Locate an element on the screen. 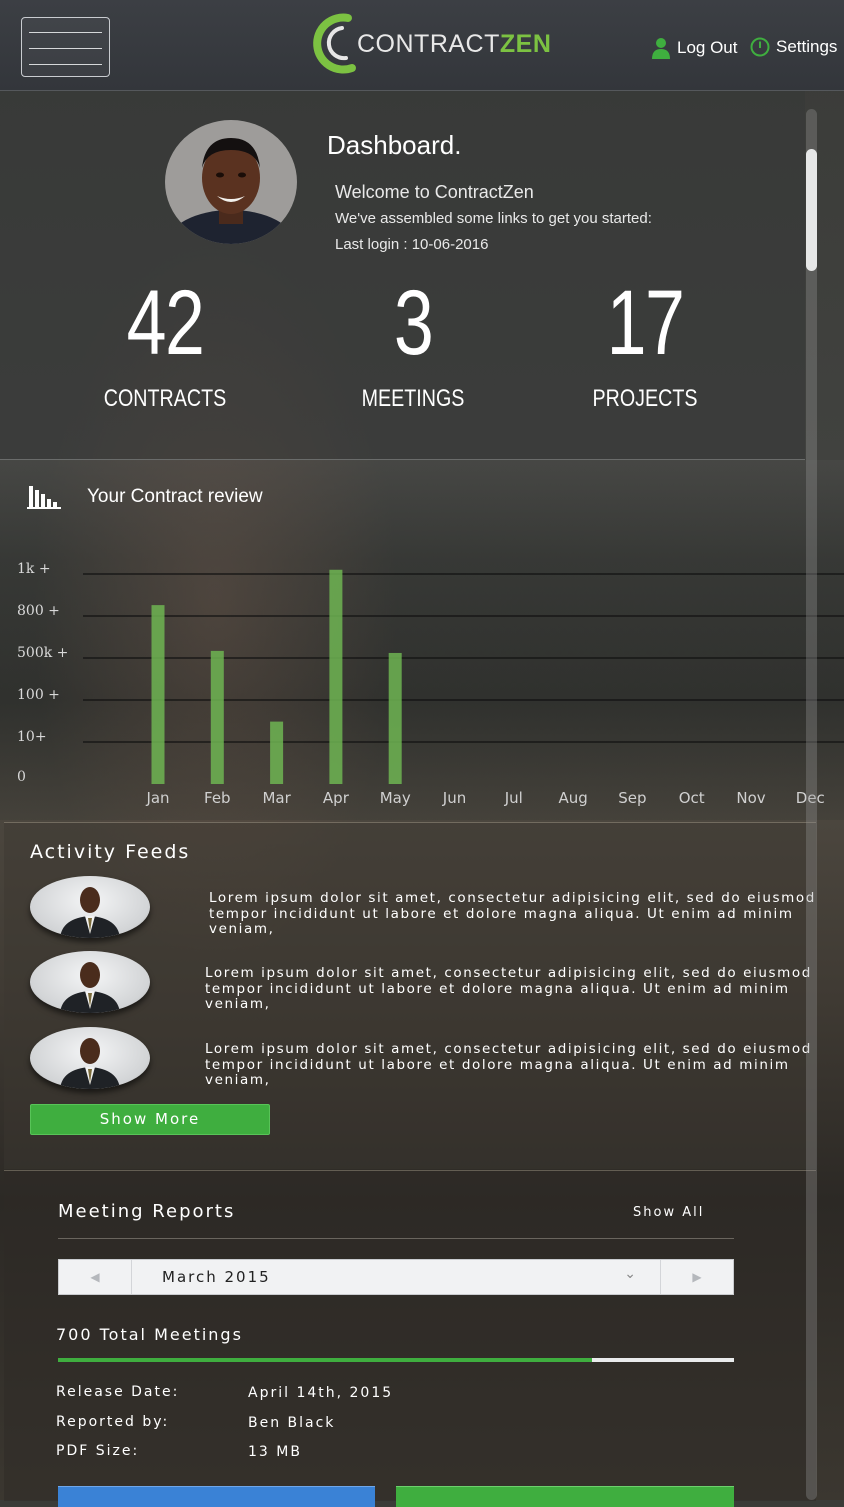 The width and height of the screenshot is (844, 1507). next-month-button: ▶ is located at coordinates (697, 1277).